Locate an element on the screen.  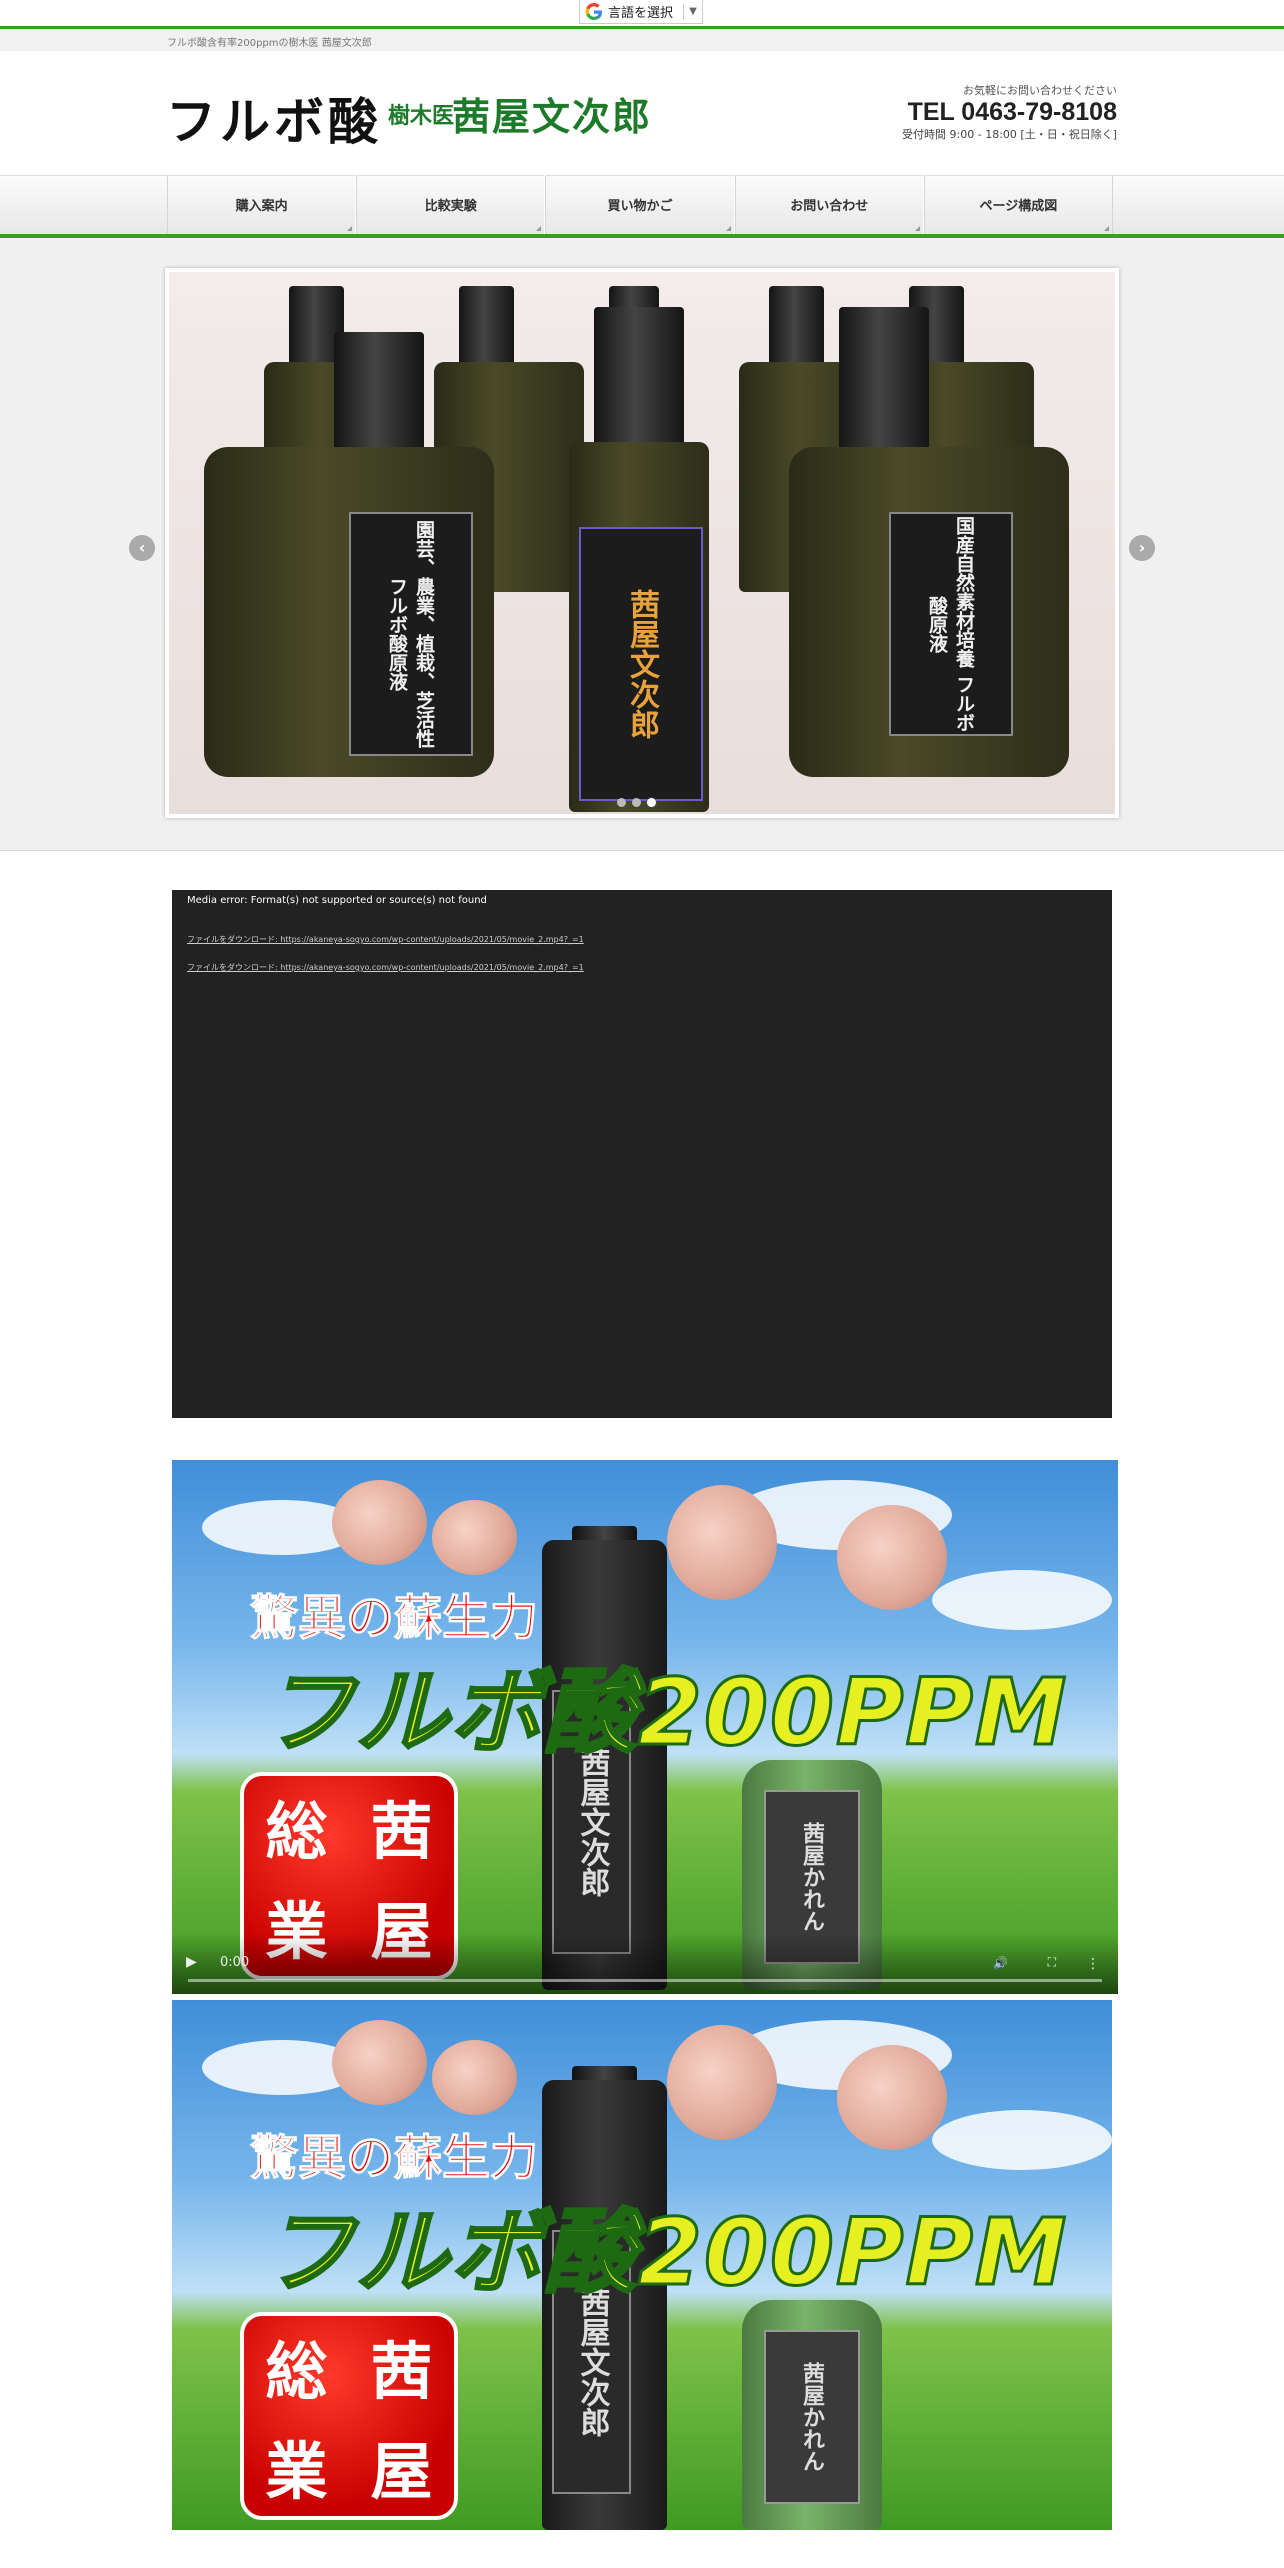
slider-next-button: › is located at coordinates (1142, 548).